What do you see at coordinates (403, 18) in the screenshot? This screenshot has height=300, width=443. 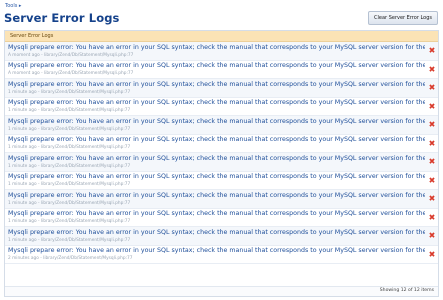 I see `clear-server-error-logs-button: Clear Server Error Logs` at bounding box center [403, 18].